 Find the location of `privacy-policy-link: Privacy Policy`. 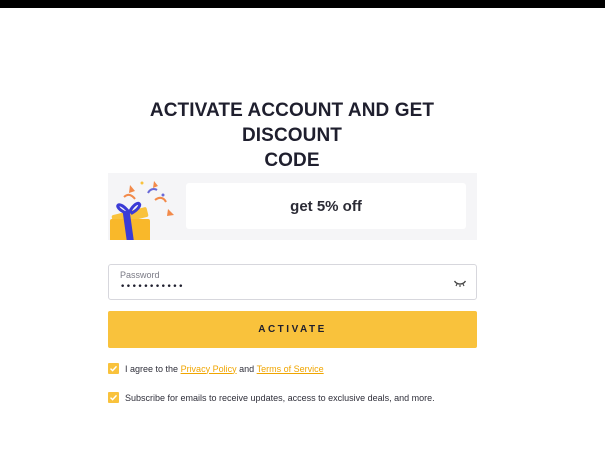

privacy-policy-link: Privacy Policy is located at coordinates (209, 369).